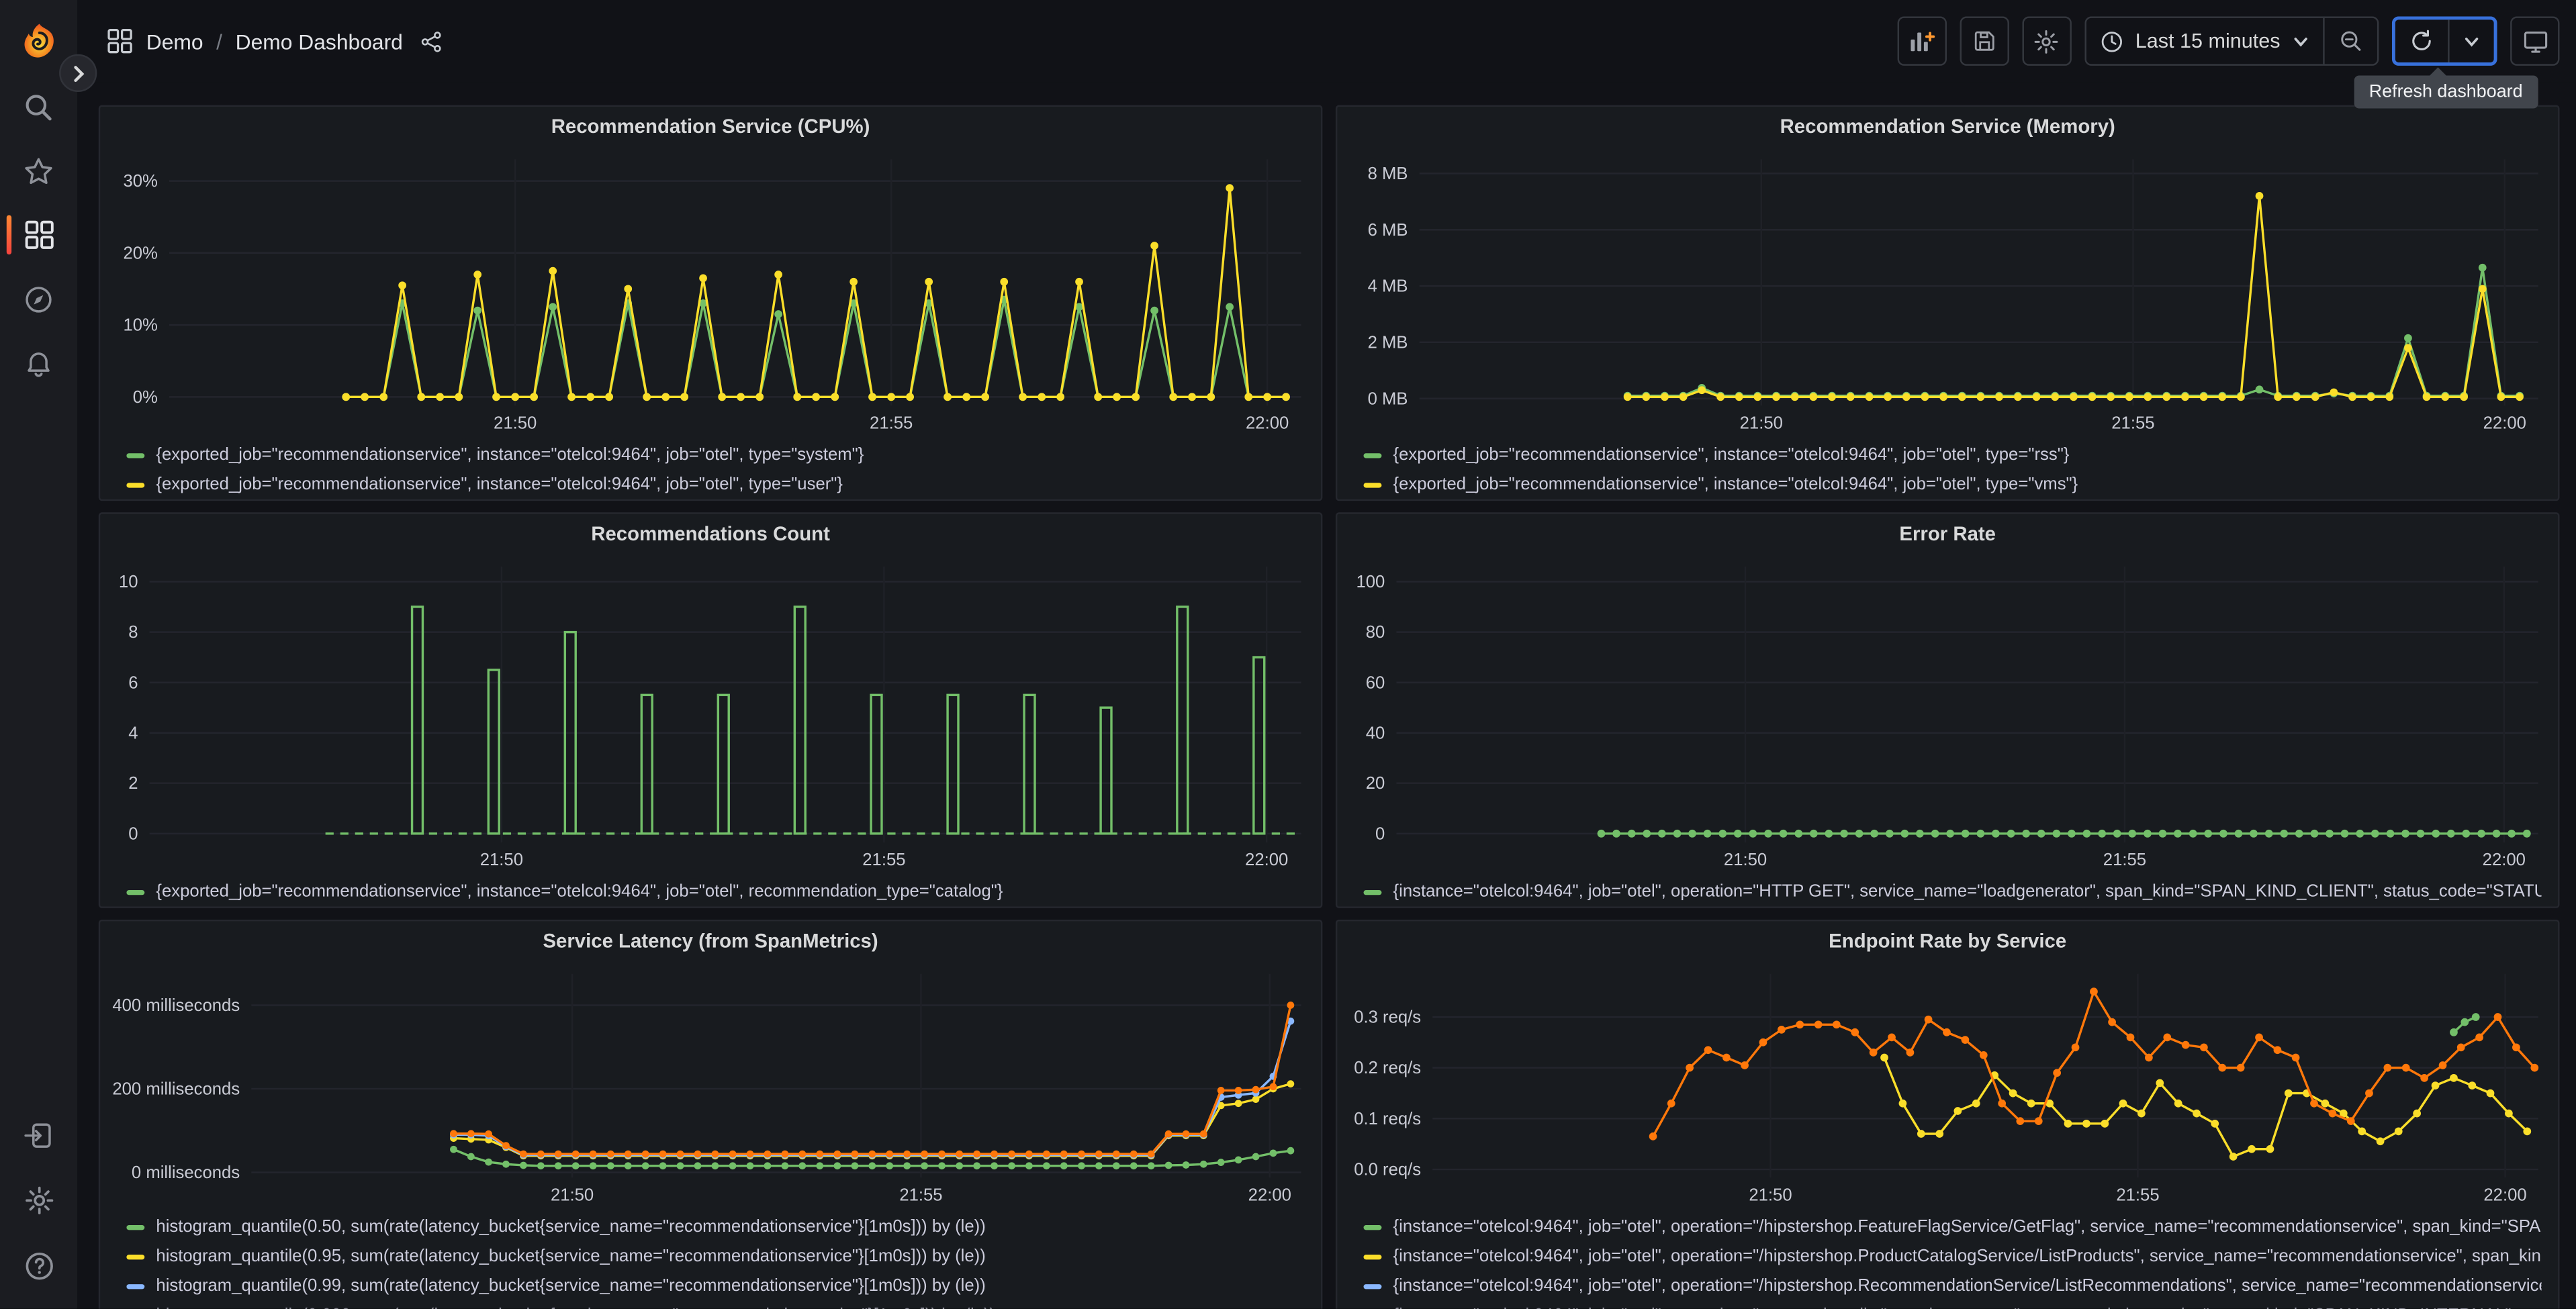 This screenshot has height=1309, width=2576. What do you see at coordinates (38, 1200) in the screenshot?
I see `sidebar-item-configuration` at bounding box center [38, 1200].